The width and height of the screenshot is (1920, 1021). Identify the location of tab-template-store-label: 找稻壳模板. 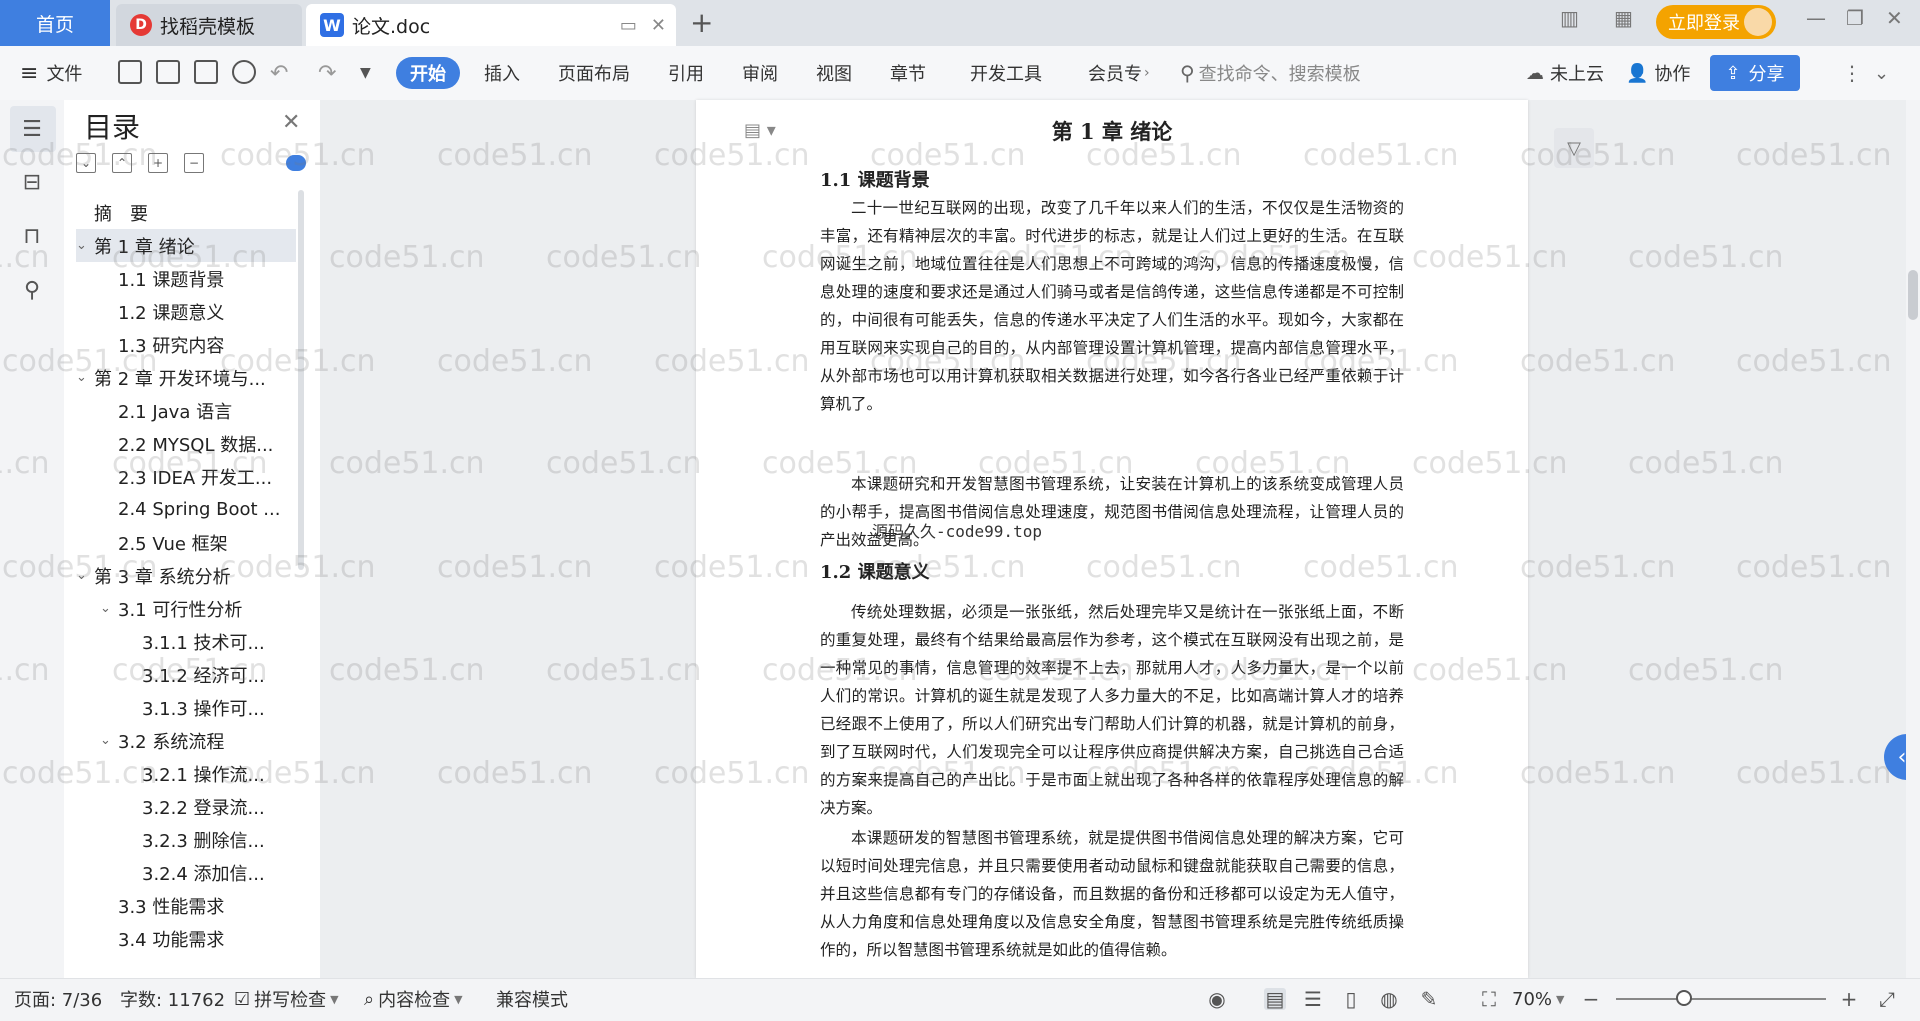
(208, 26).